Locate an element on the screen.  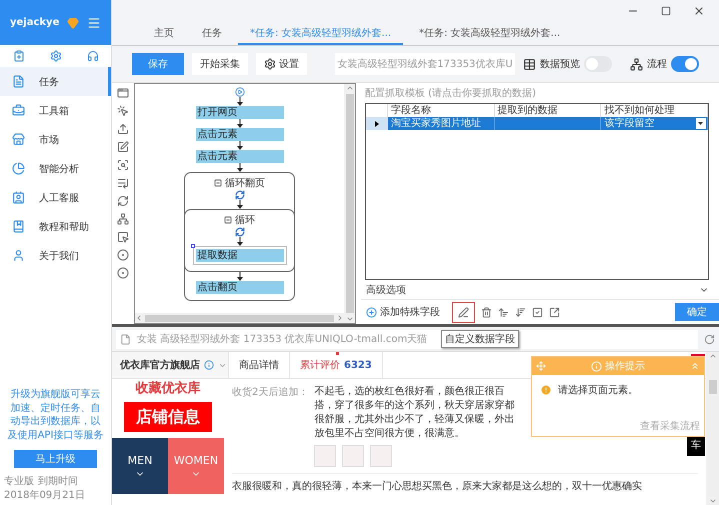
row-pointer-icon is located at coordinates (377, 123).